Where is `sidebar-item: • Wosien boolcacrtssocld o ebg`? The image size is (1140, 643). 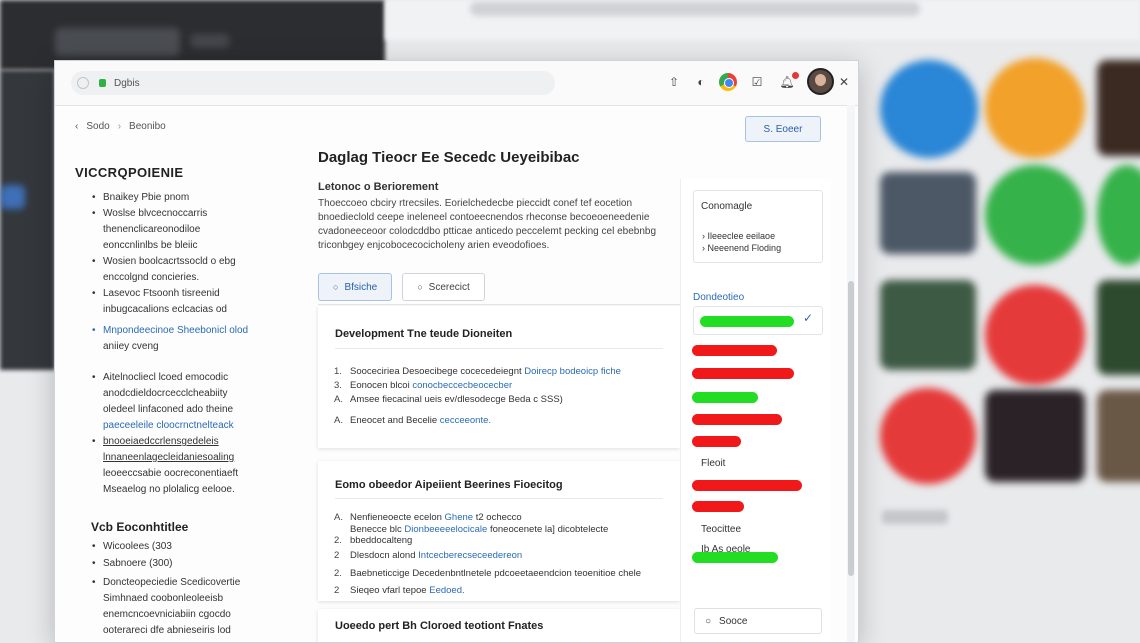
sidebar-item: • Wosien boolcacrtssocld o ebg is located at coordinates (182, 261).